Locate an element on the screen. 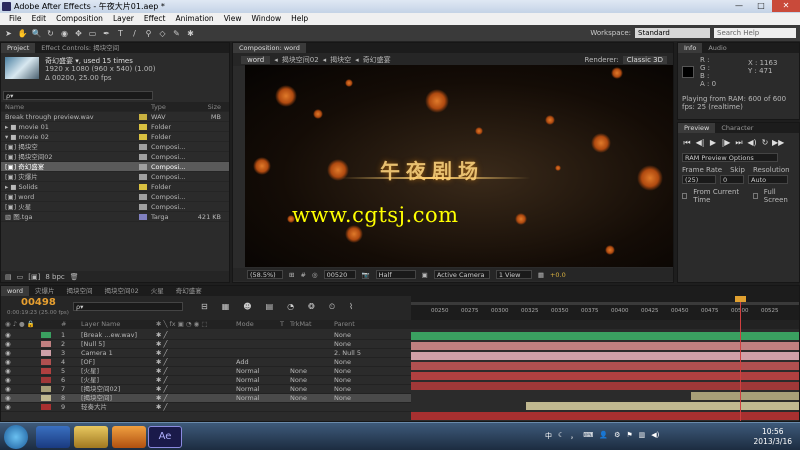 The width and height of the screenshot is (800, 450). rectangle-tool-icon: ▭ is located at coordinates (92, 33).